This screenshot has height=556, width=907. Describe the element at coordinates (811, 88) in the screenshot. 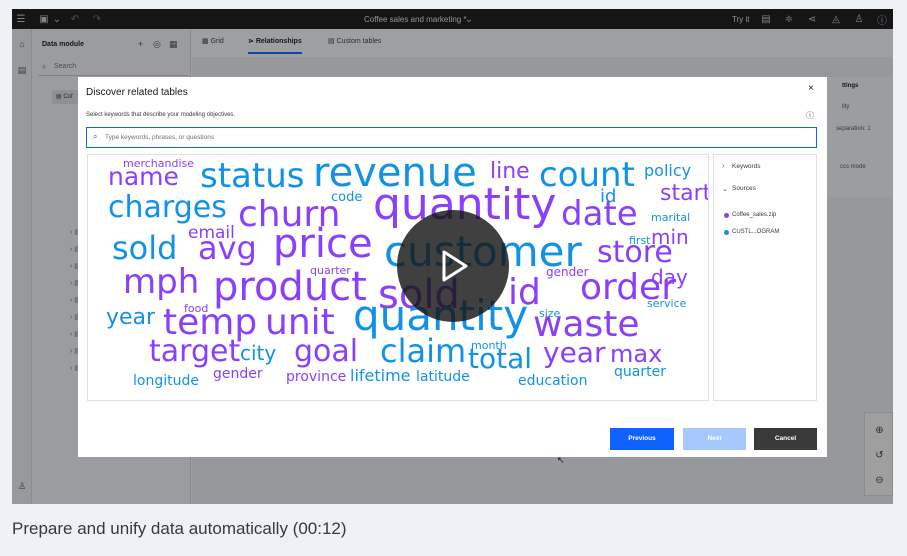

I see `close-icon: ×` at that location.